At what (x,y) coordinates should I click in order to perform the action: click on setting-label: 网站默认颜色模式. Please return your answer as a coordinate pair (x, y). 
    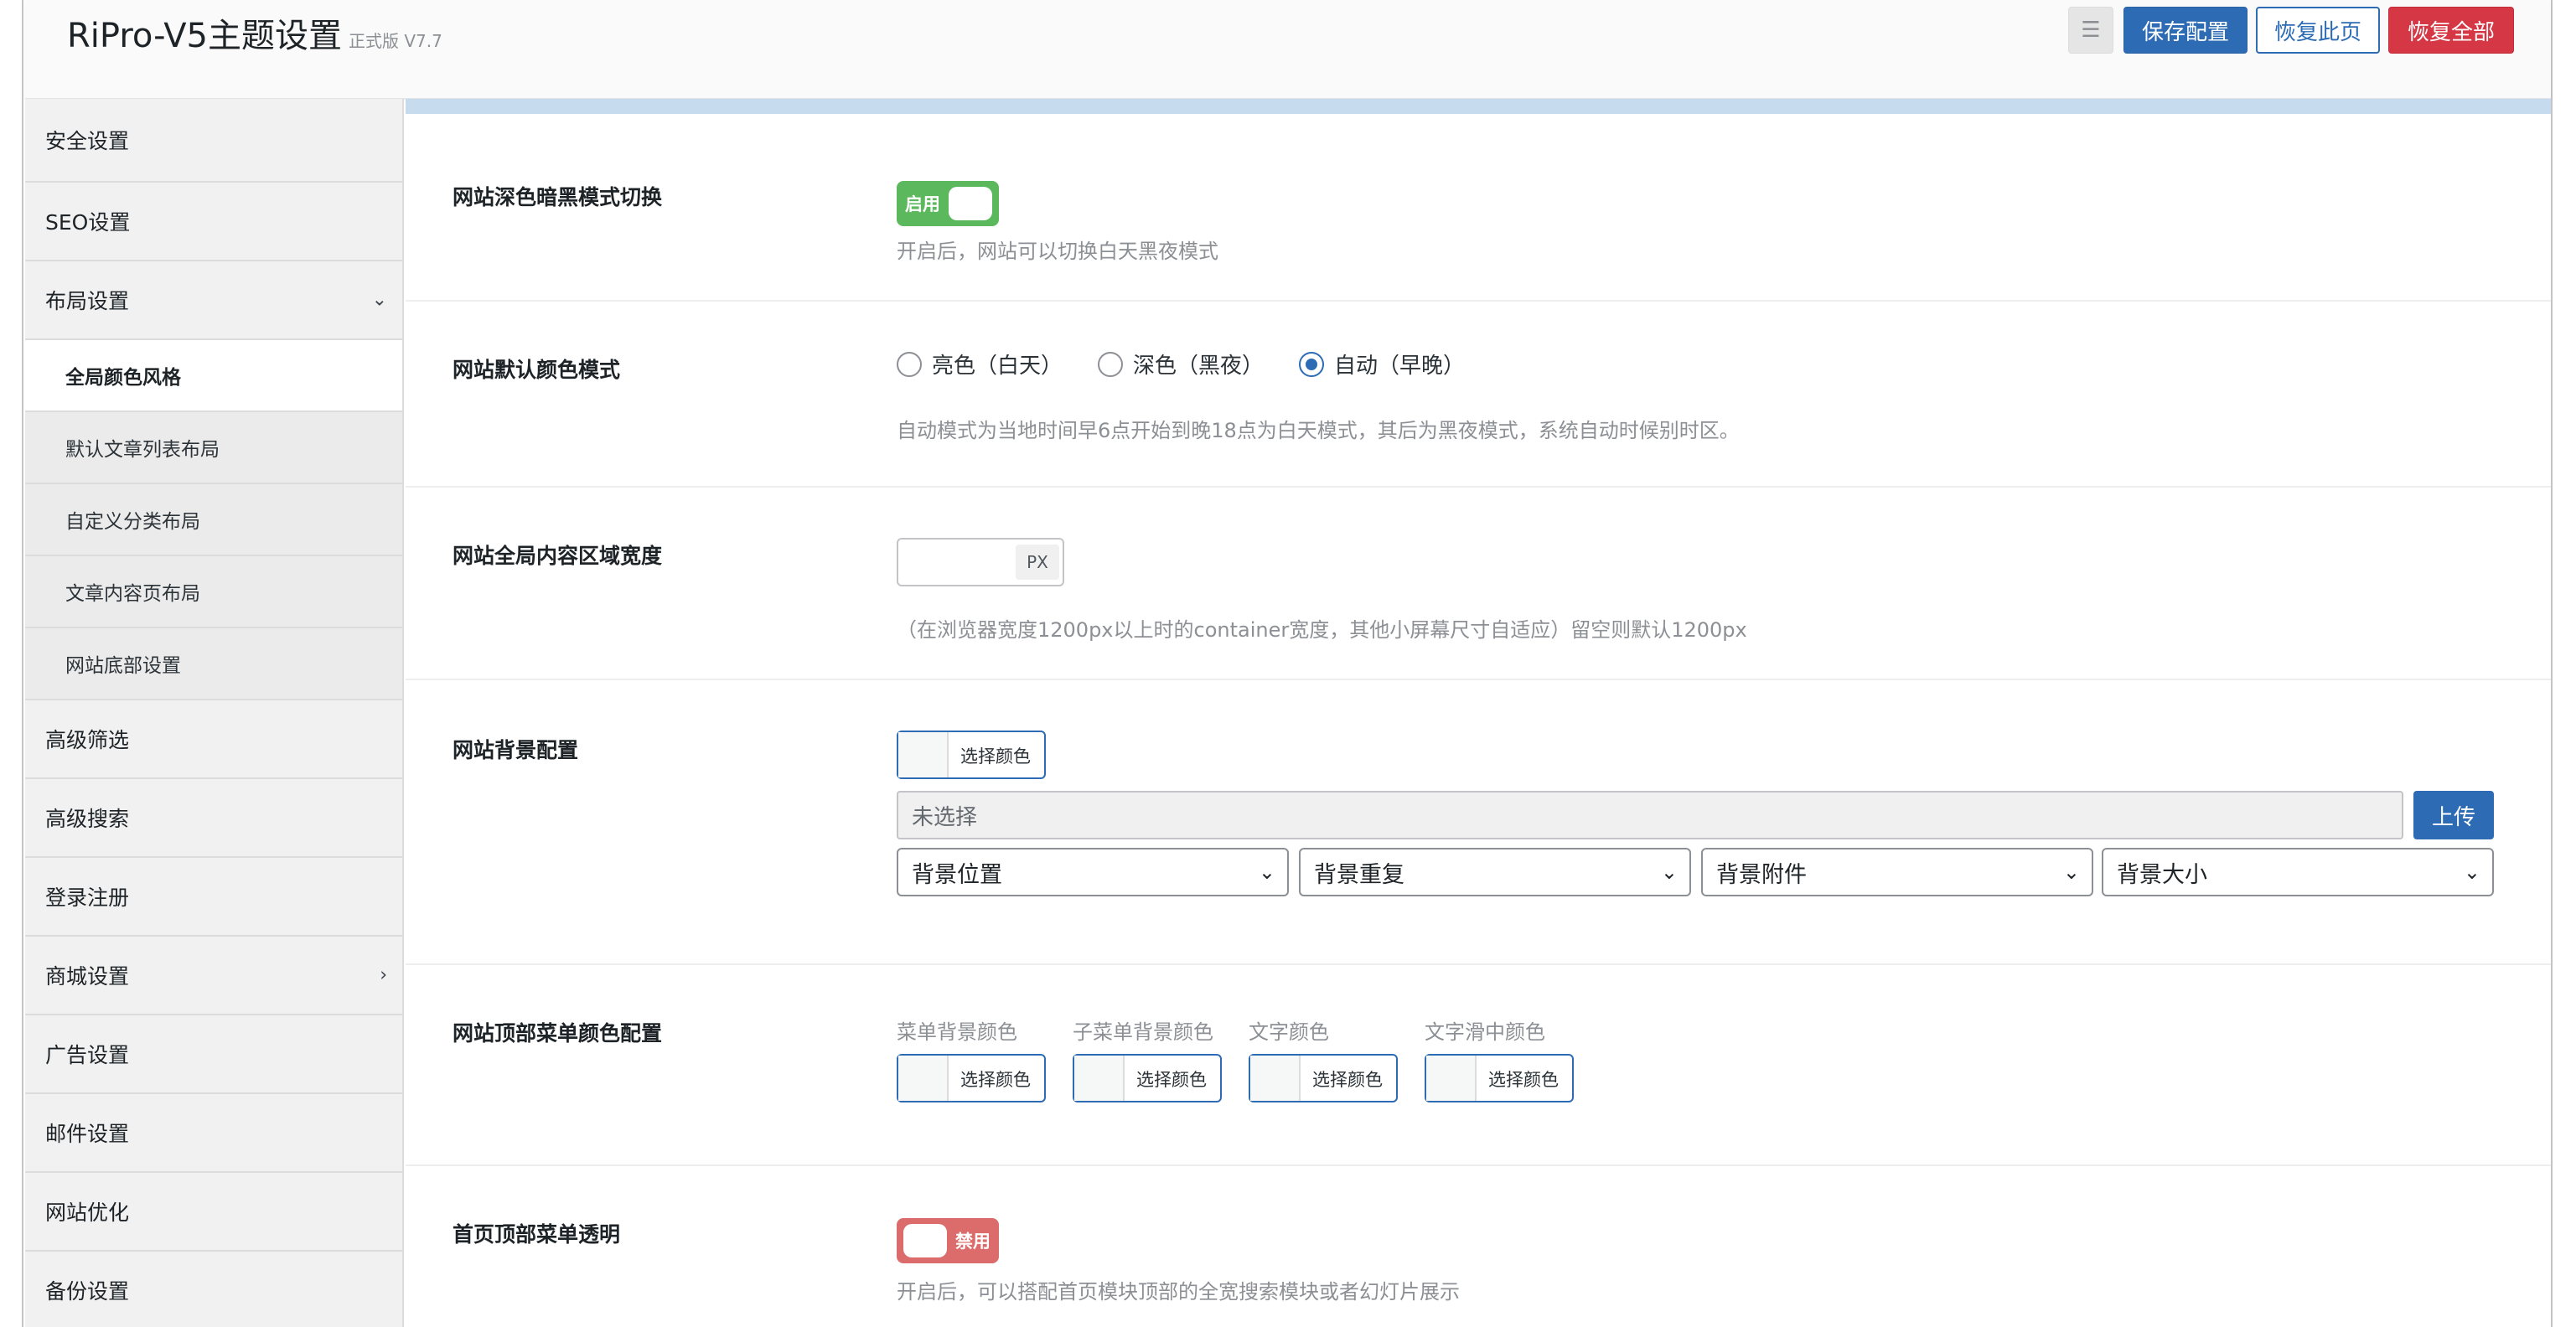
    Looking at the image, I should click on (537, 370).